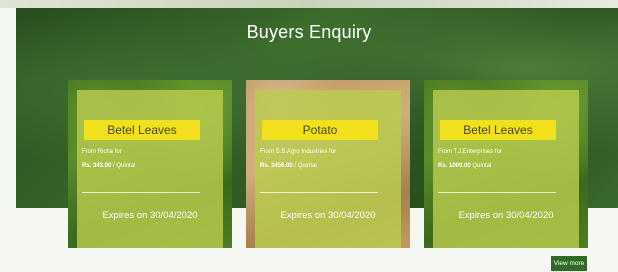 This screenshot has height=272, width=618. I want to click on price-text: Rs. 1000.00 Quintal, so click(503, 166).